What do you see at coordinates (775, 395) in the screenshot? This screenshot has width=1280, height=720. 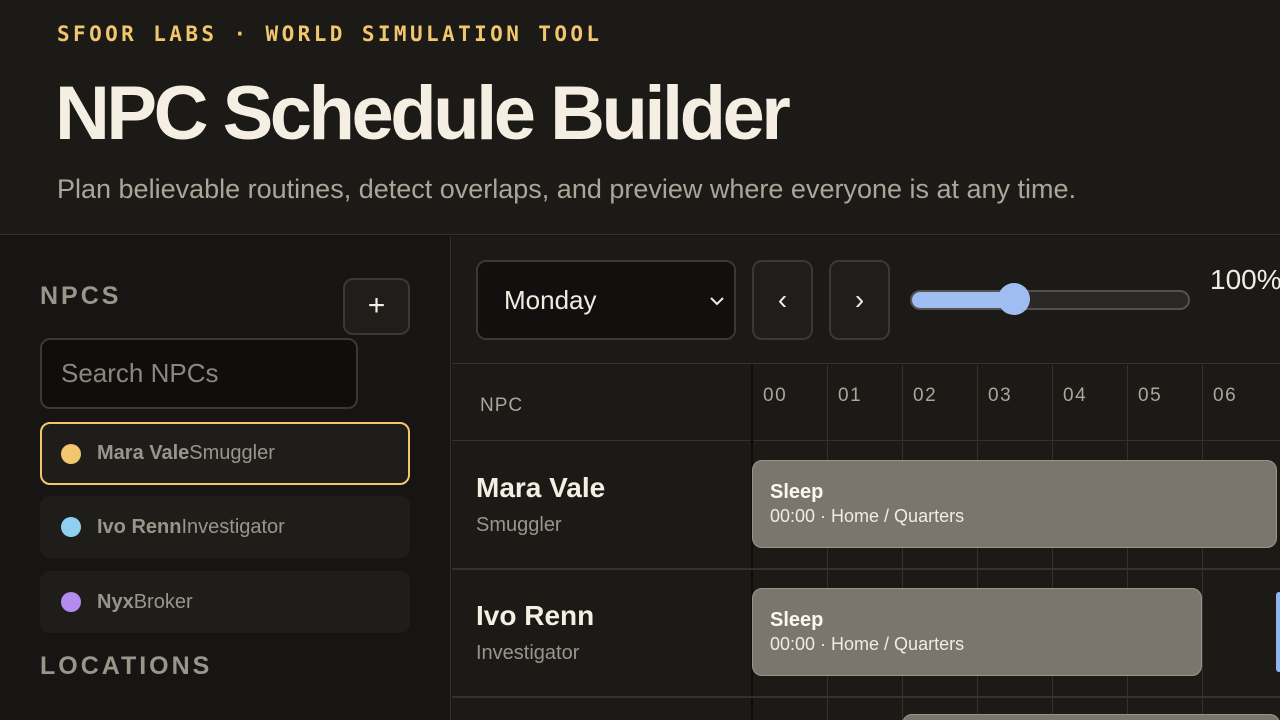 I see `hour-label: 00` at bounding box center [775, 395].